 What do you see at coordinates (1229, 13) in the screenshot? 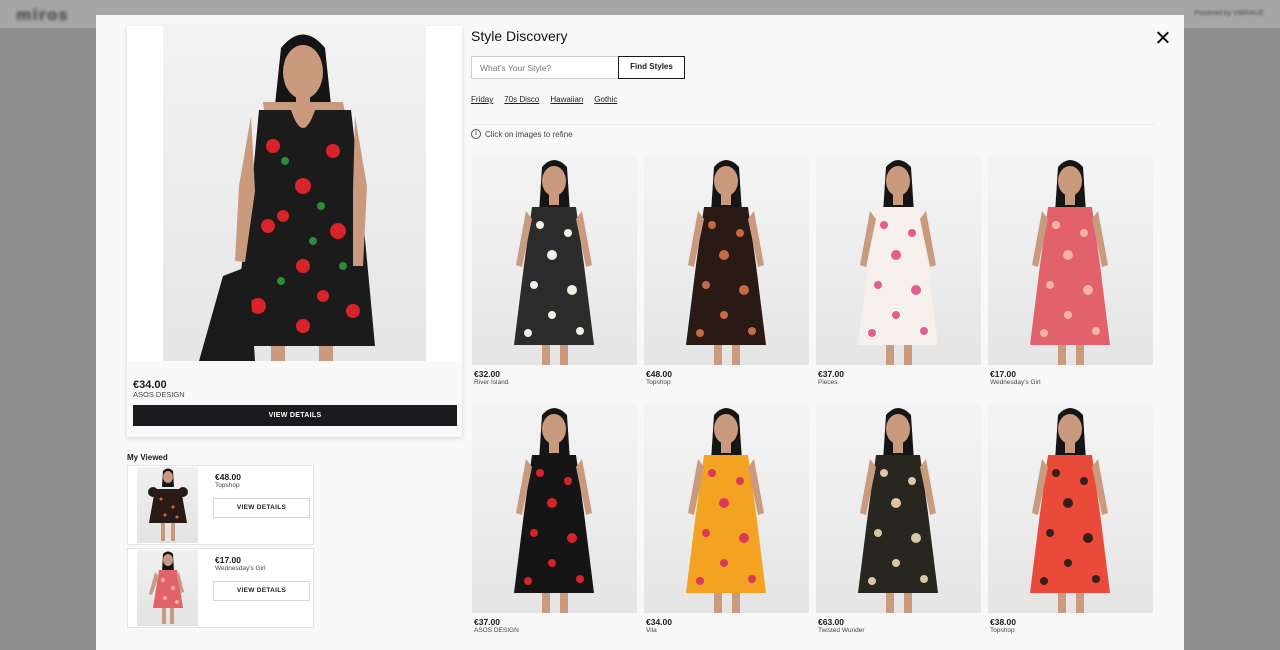
I see `powered-by-label: Powered by VIBRAUE` at bounding box center [1229, 13].